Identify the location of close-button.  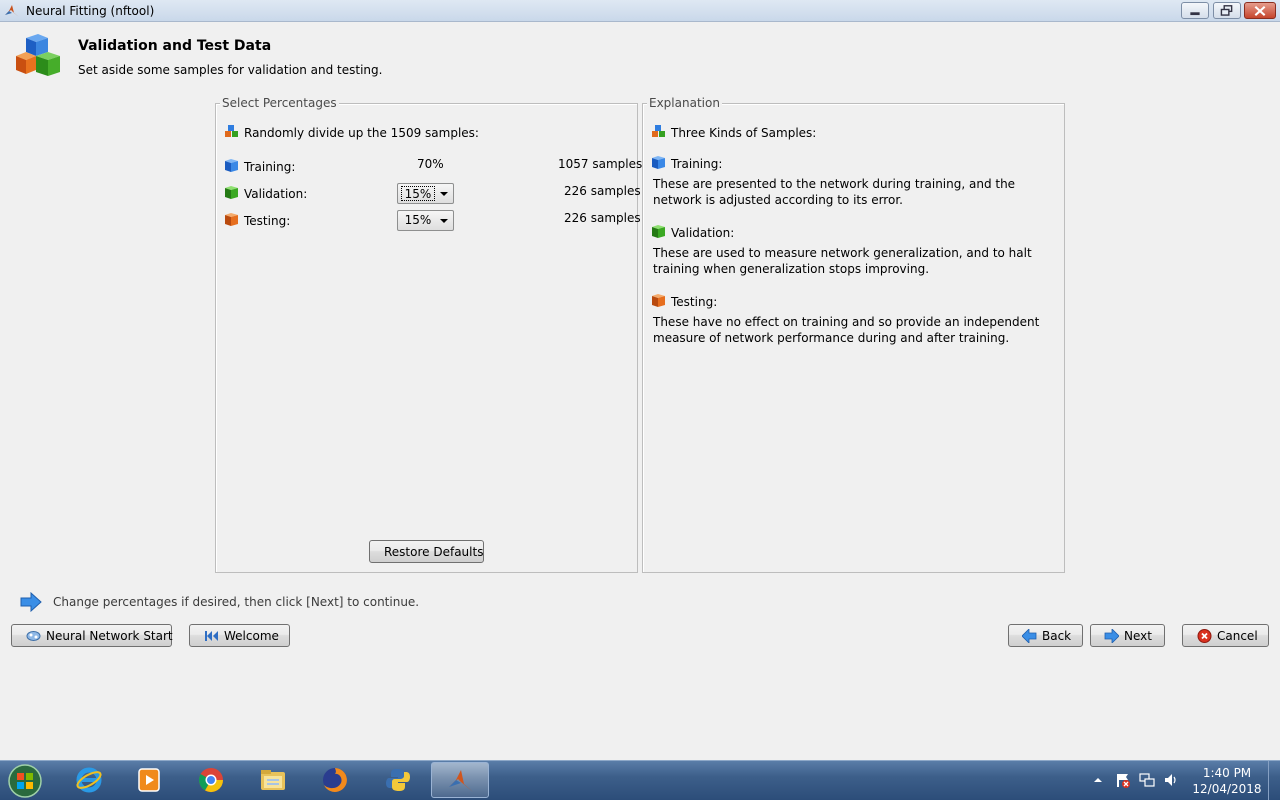
(1260, 10).